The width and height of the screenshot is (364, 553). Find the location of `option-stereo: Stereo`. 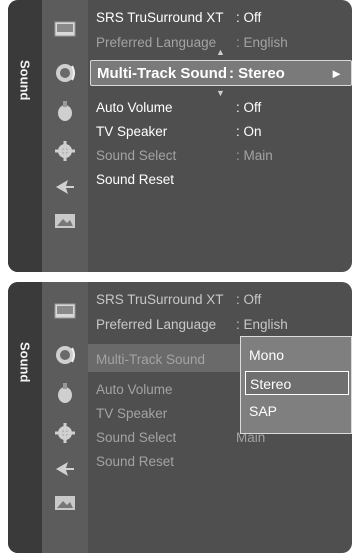

option-stereo: Stereo is located at coordinates (297, 383).